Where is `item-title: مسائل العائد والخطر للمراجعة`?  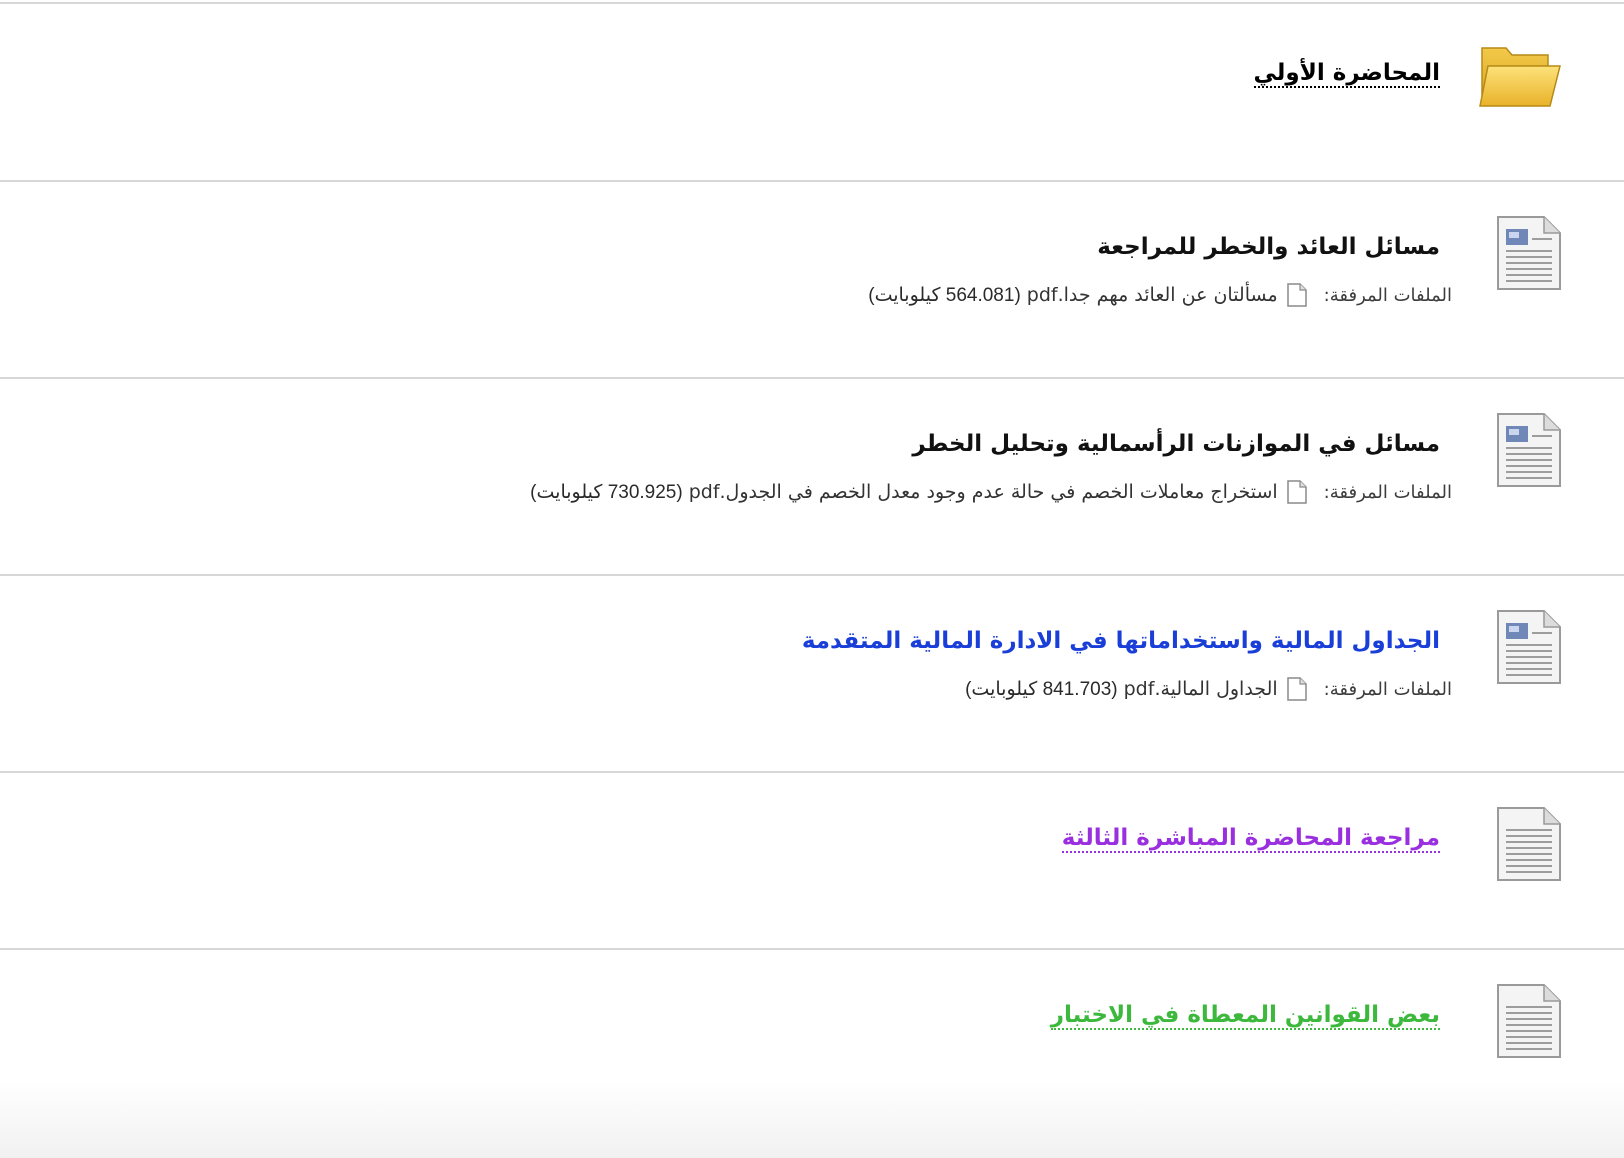
item-title: مسائل العائد والخطر للمراجعة is located at coordinates (1268, 249).